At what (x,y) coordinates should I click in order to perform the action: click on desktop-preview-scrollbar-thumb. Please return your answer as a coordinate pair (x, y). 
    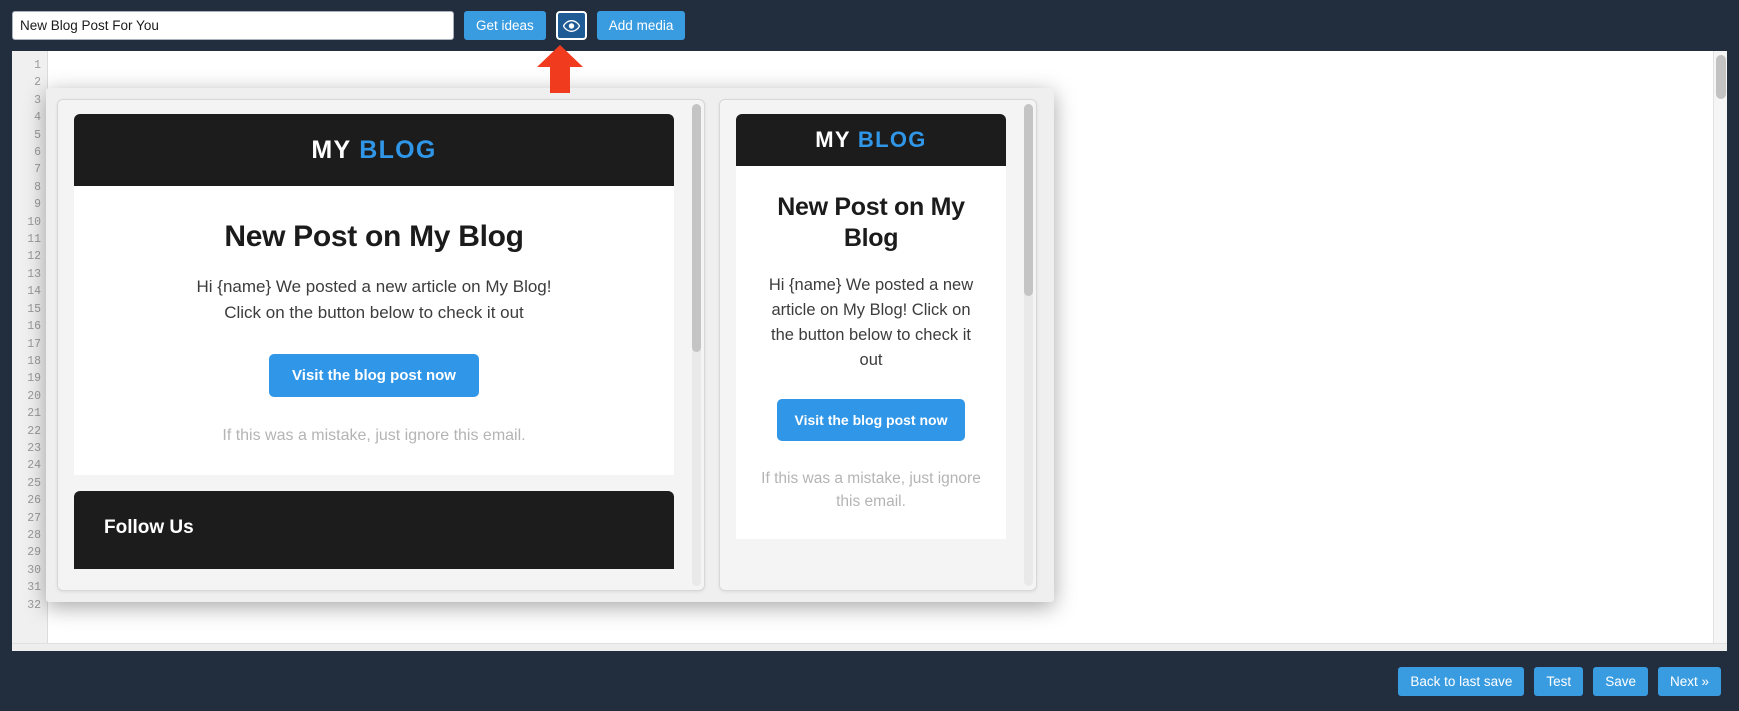
    Looking at the image, I should click on (696, 228).